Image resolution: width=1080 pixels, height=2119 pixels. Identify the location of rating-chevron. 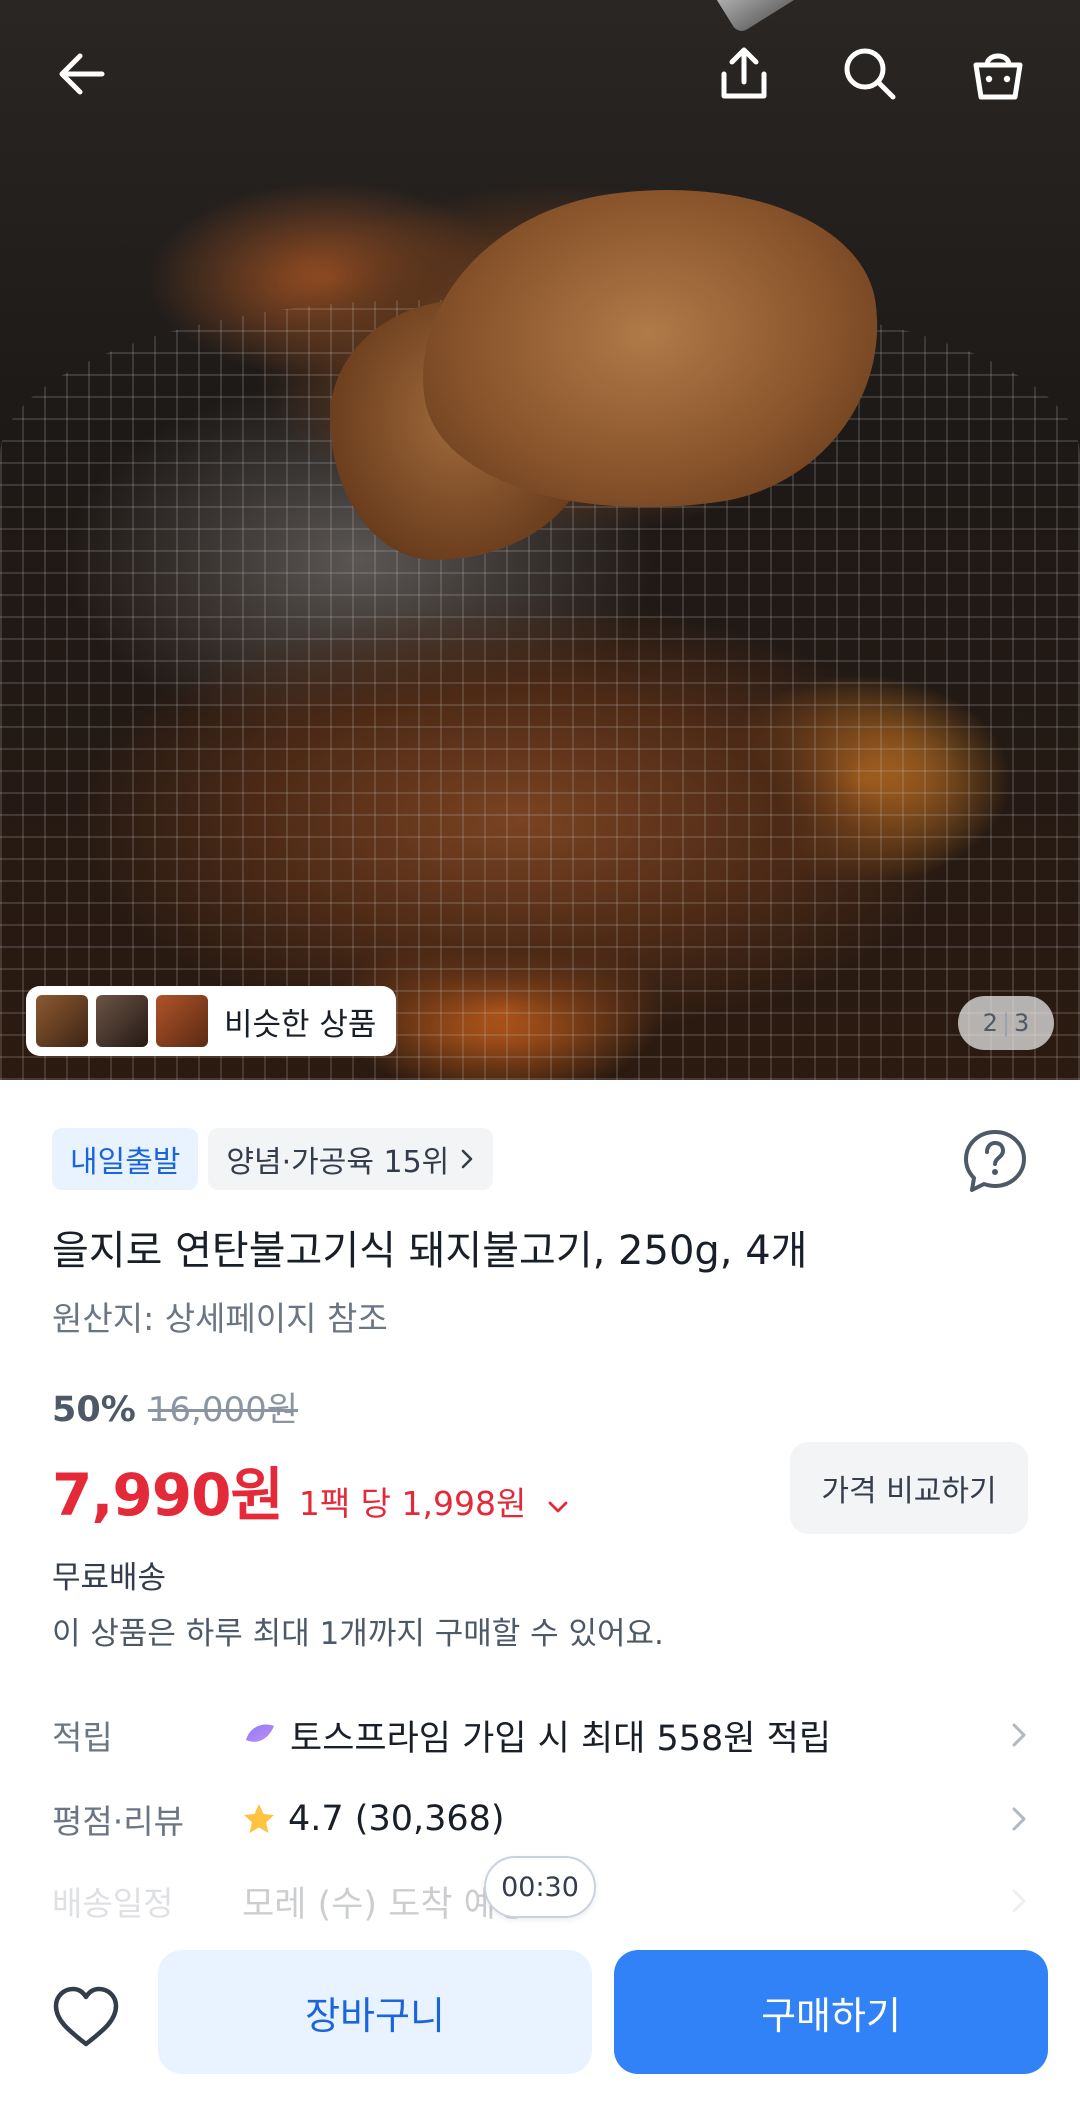
(1013, 1819).